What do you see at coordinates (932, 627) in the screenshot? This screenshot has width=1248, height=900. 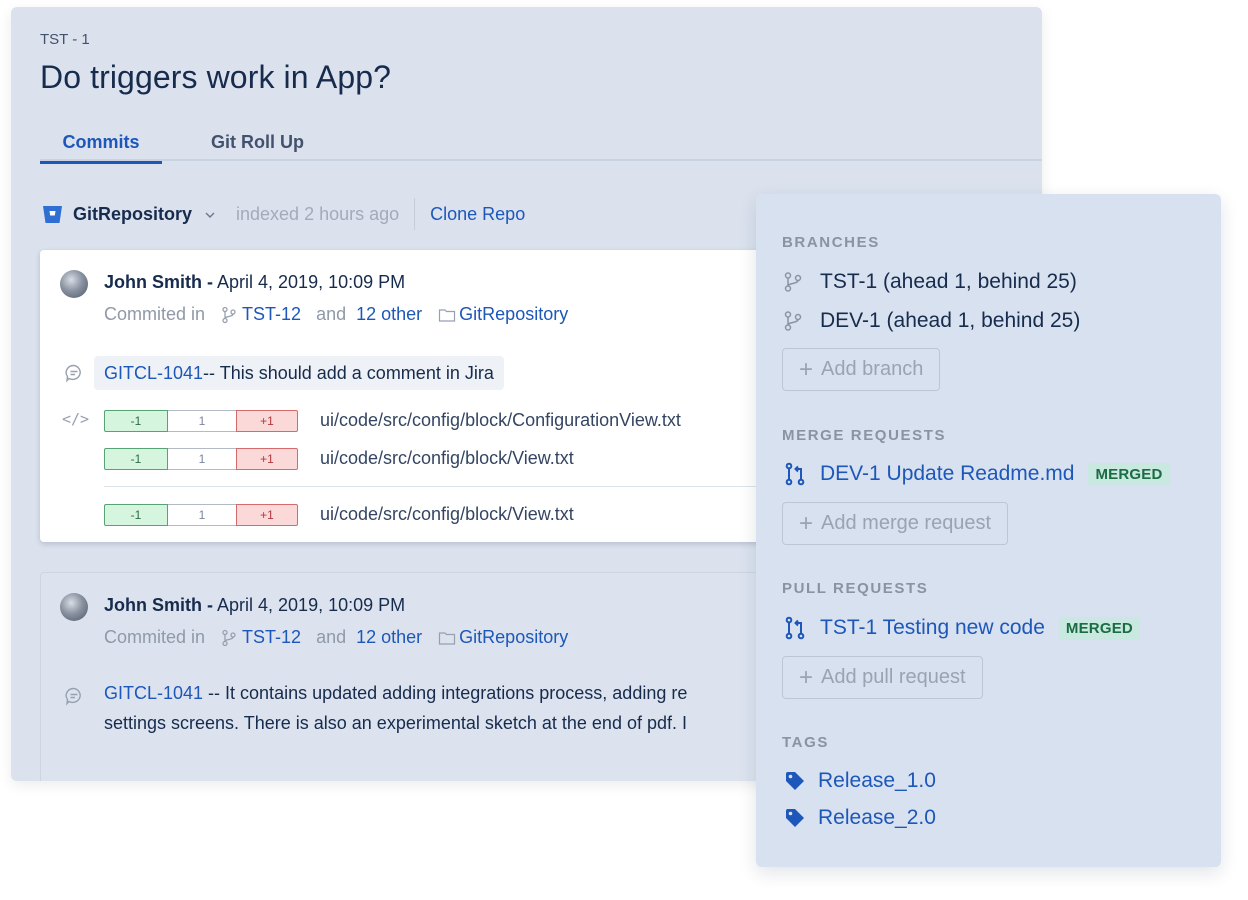 I see `pull-request-label: TST-1 Testing new code` at bounding box center [932, 627].